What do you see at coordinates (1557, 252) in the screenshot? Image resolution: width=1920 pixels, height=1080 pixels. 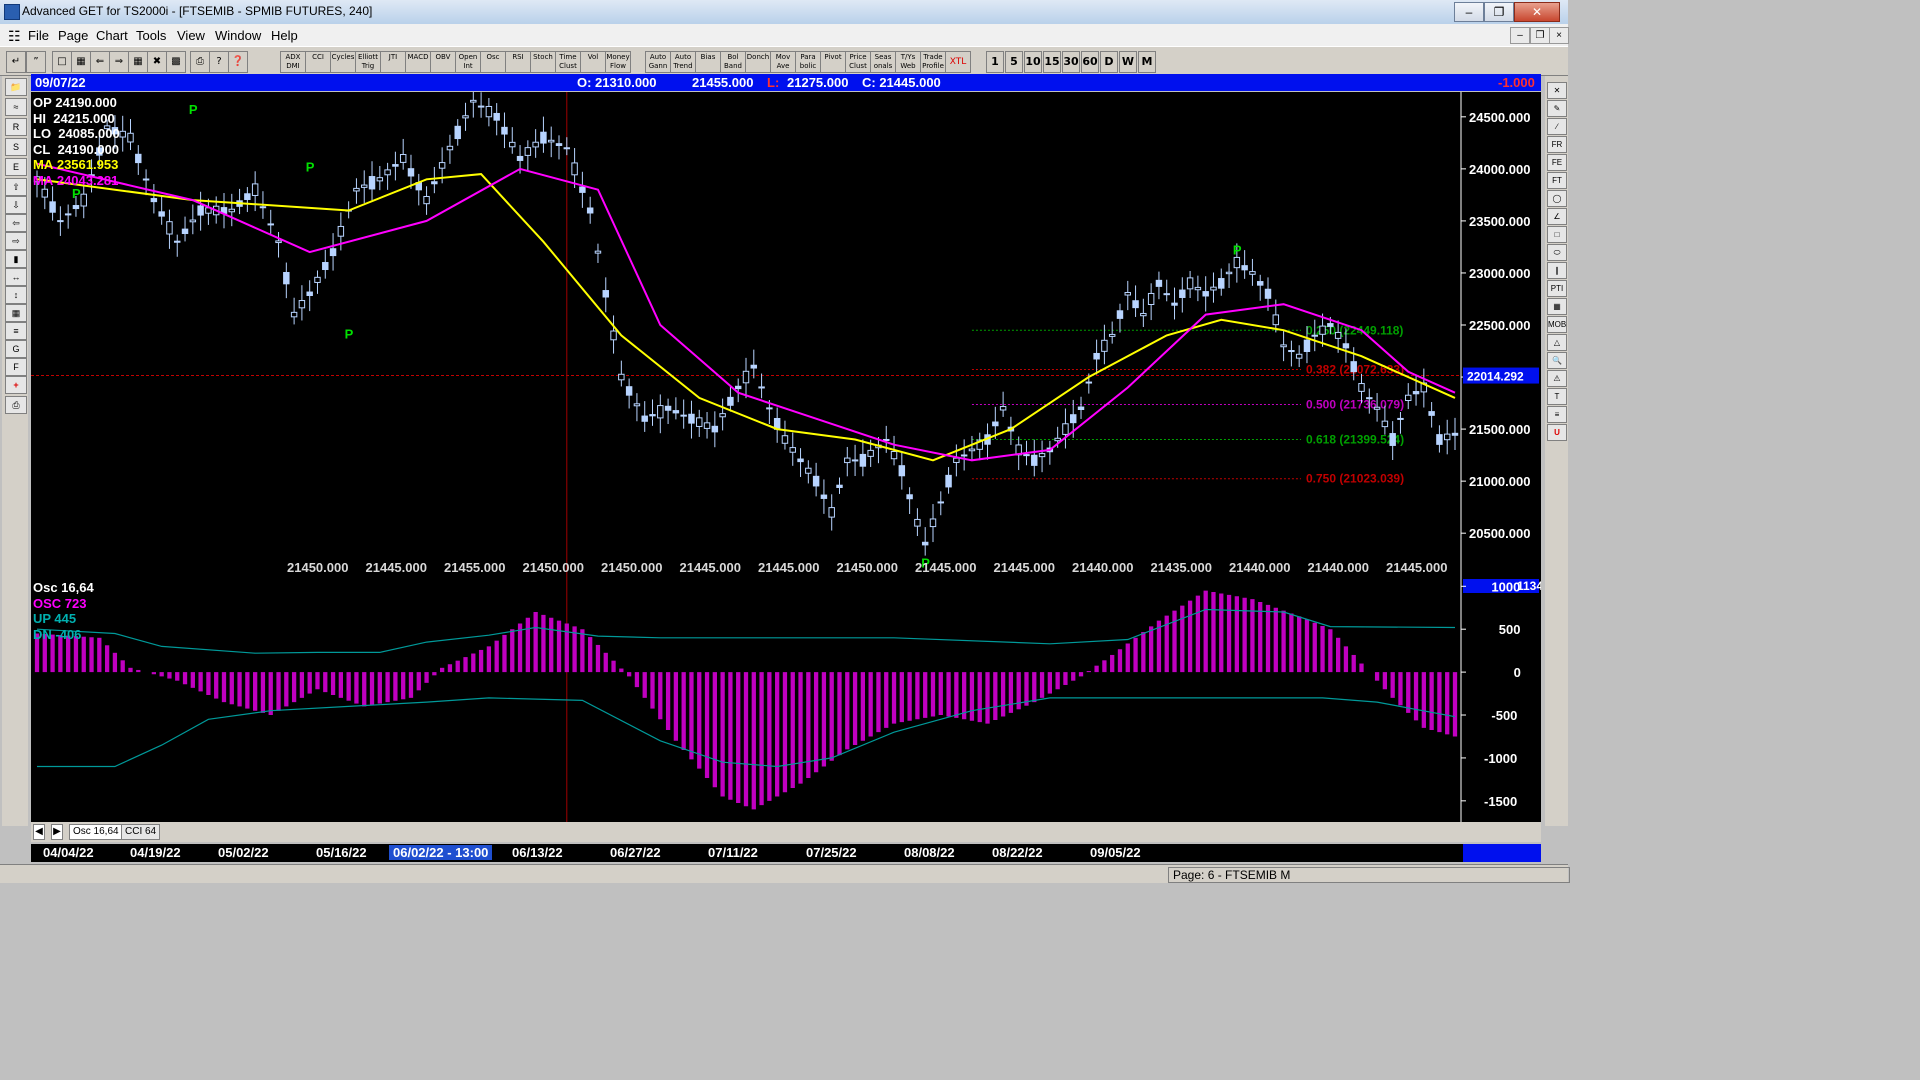 I see `ellipse-icon: ⬭` at bounding box center [1557, 252].